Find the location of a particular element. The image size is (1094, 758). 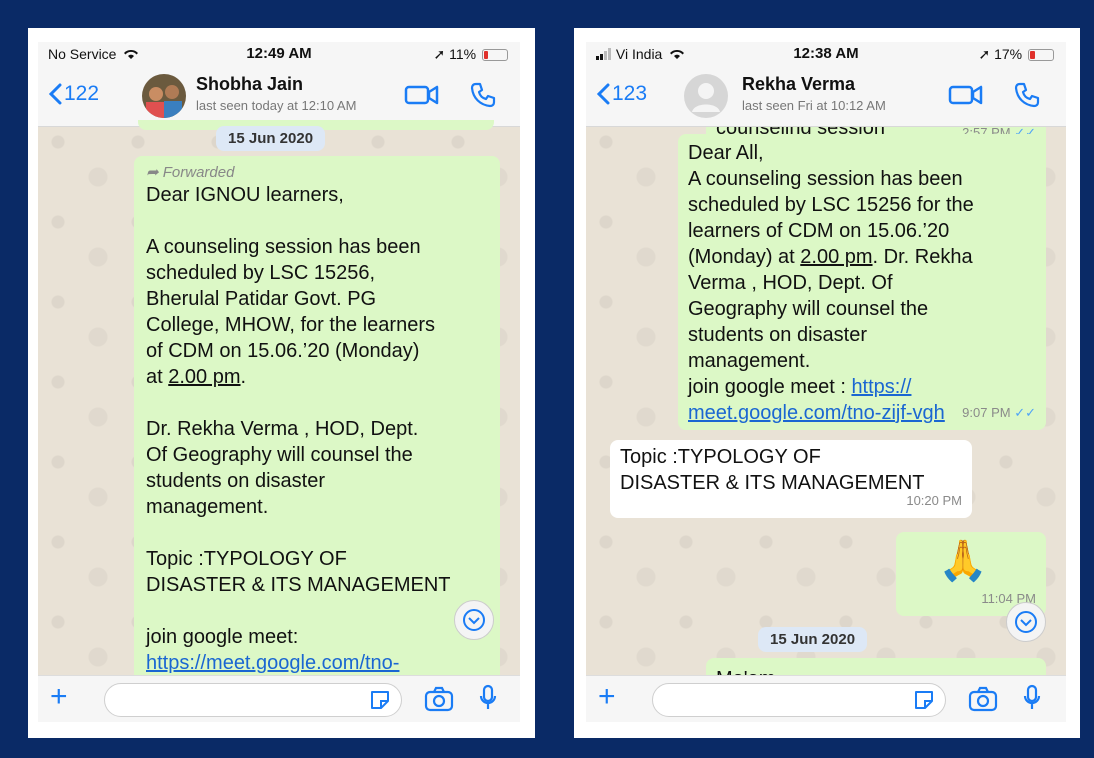

message-line: scheduled by LSC 15256 for the is located at coordinates (831, 205).